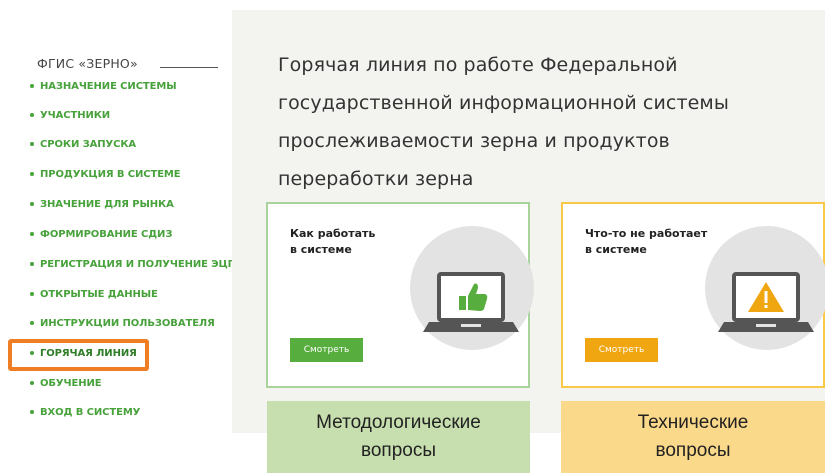 The height and width of the screenshot is (473, 825). What do you see at coordinates (693, 295) in the screenshot?
I see `card-not-working: Что-то не работает в системе Смотреть` at bounding box center [693, 295].